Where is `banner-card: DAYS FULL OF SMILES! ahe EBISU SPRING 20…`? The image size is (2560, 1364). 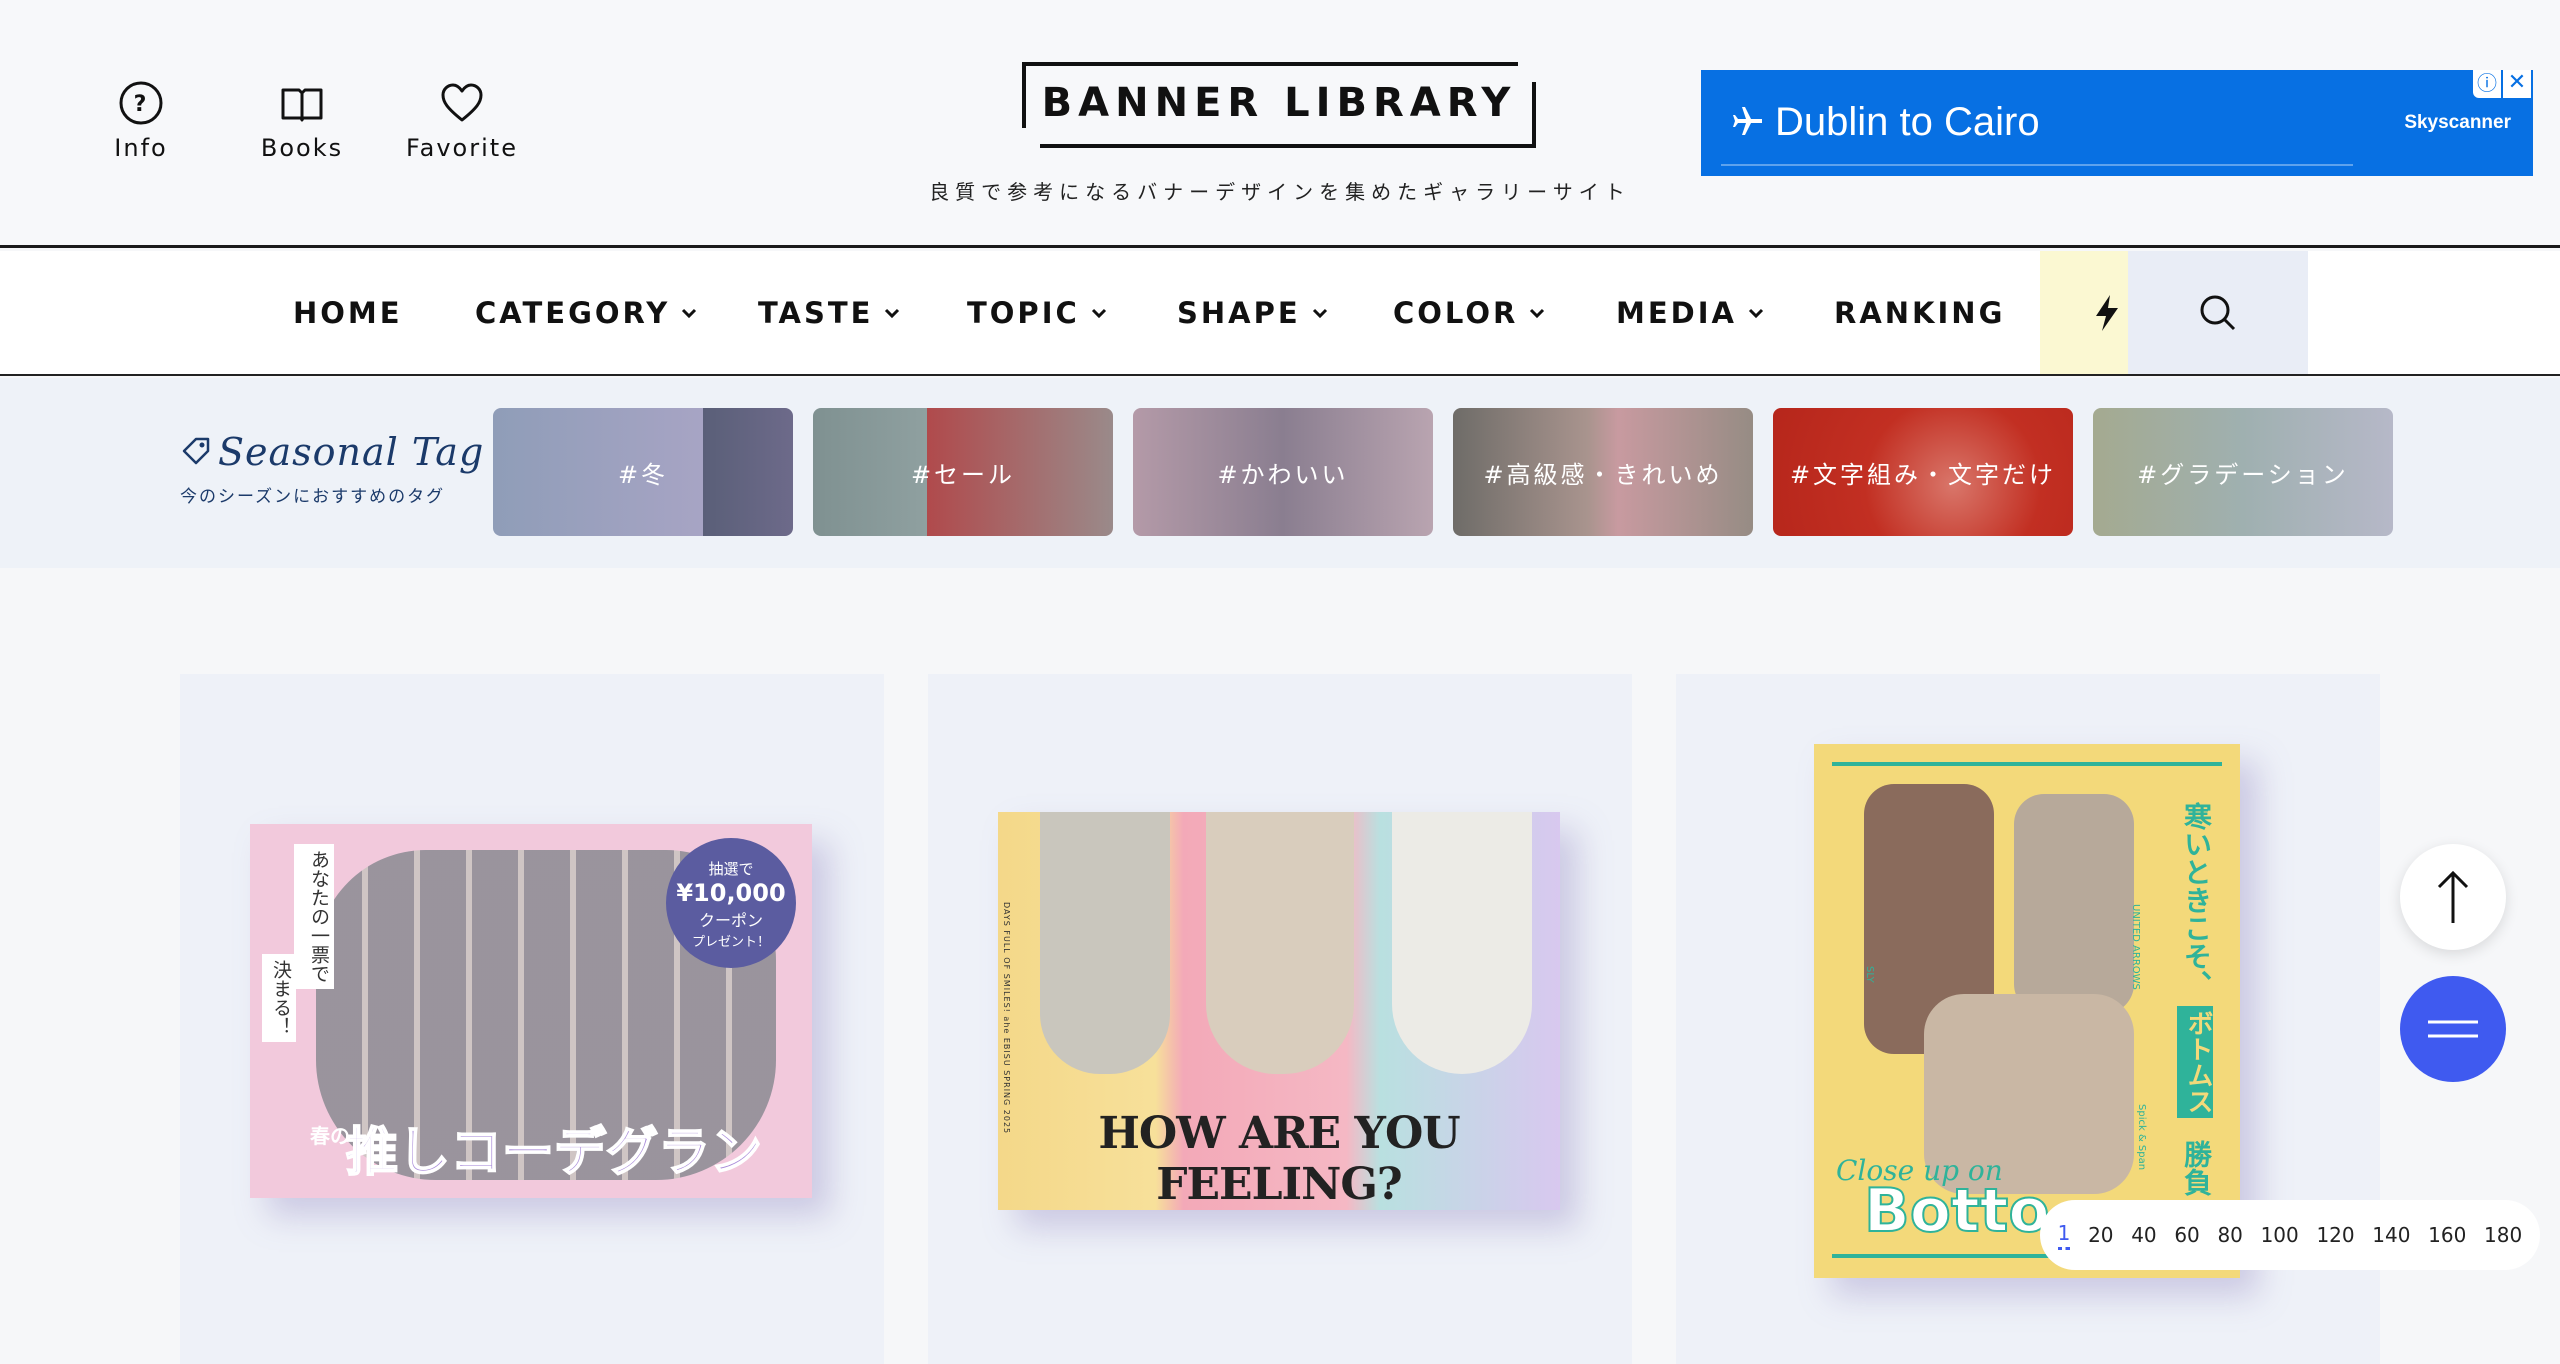 banner-card: DAYS FULL OF SMILES! ahe EBISU SPRING 20… is located at coordinates (1280, 1019).